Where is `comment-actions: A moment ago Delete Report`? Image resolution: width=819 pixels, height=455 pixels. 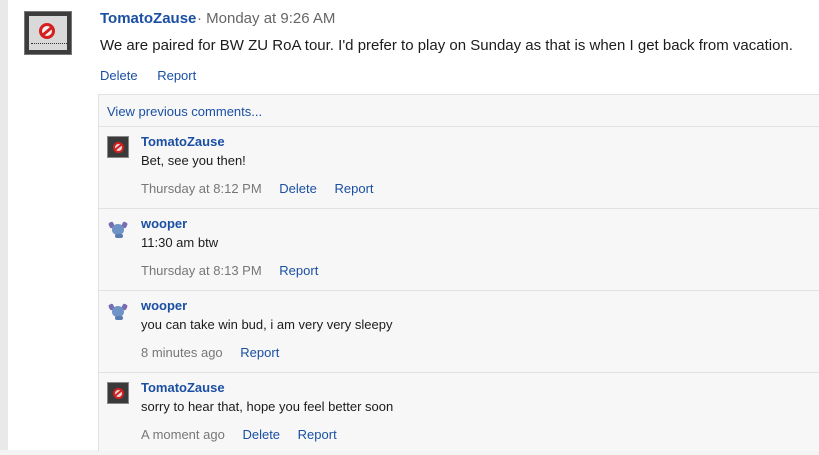
comment-actions: A moment ago Delete Report is located at coordinates (246, 434).